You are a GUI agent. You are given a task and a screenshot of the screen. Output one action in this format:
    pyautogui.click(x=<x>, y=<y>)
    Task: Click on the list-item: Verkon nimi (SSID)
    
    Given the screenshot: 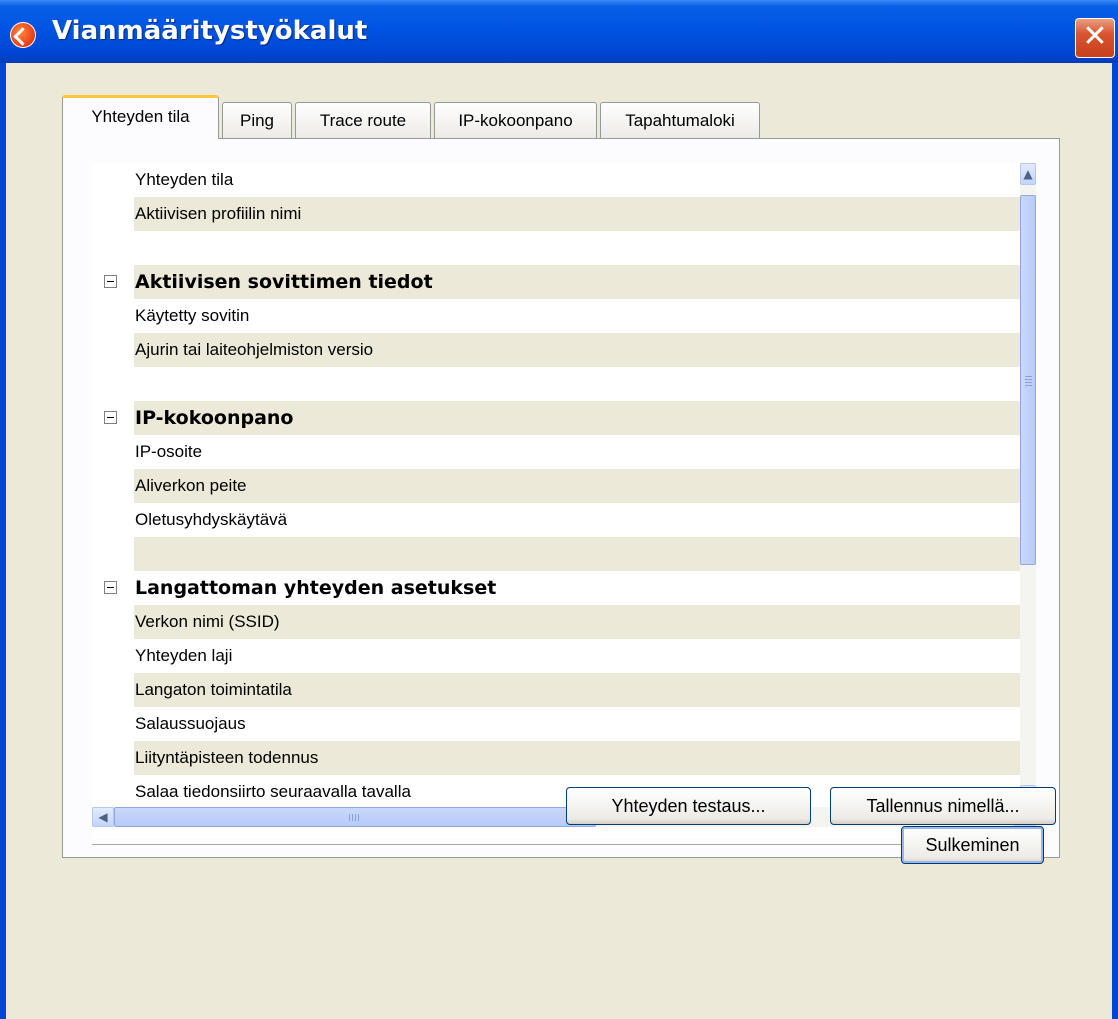 What is the action you would take?
    pyautogui.click(x=556, y=622)
    